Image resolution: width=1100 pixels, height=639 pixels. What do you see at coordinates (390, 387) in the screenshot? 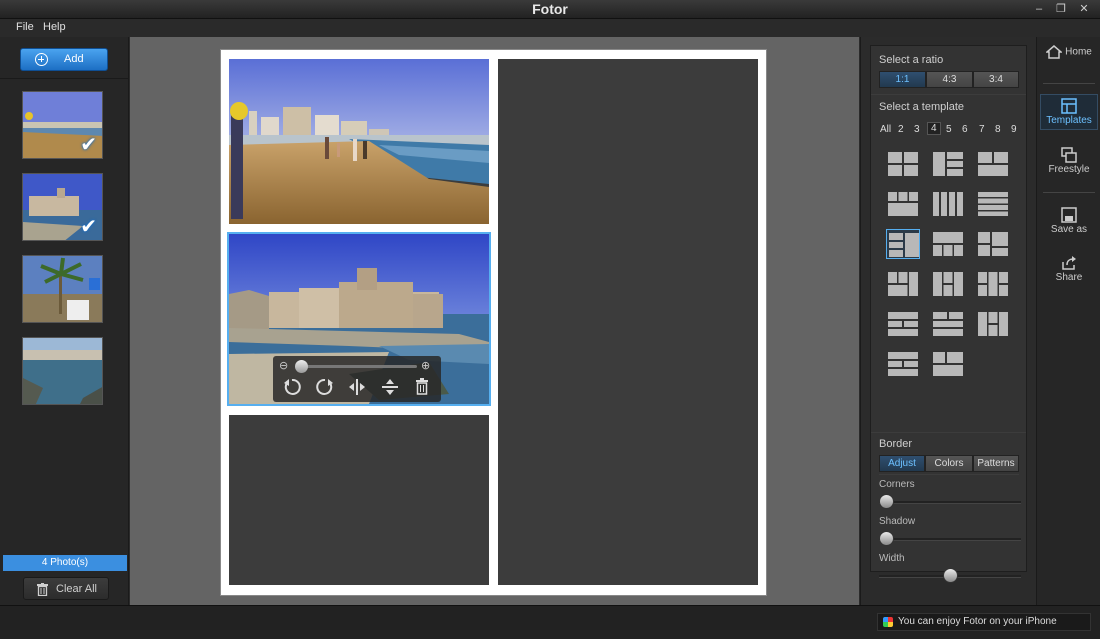
I see `flip-vertical-icon` at bounding box center [390, 387].